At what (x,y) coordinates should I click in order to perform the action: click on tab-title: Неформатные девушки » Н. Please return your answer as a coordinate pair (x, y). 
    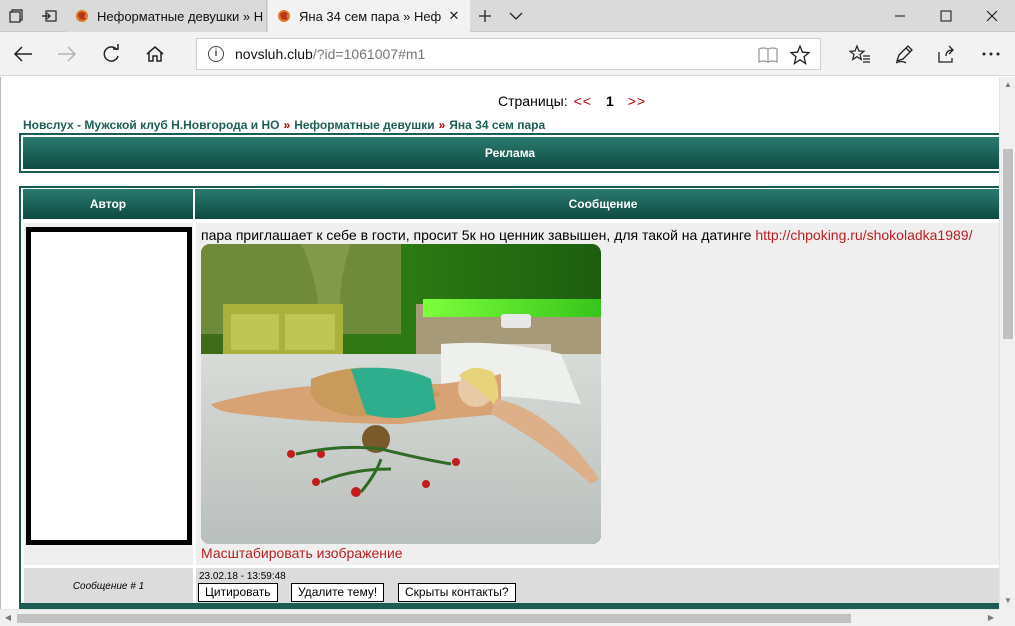
    Looking at the image, I should click on (180, 16).